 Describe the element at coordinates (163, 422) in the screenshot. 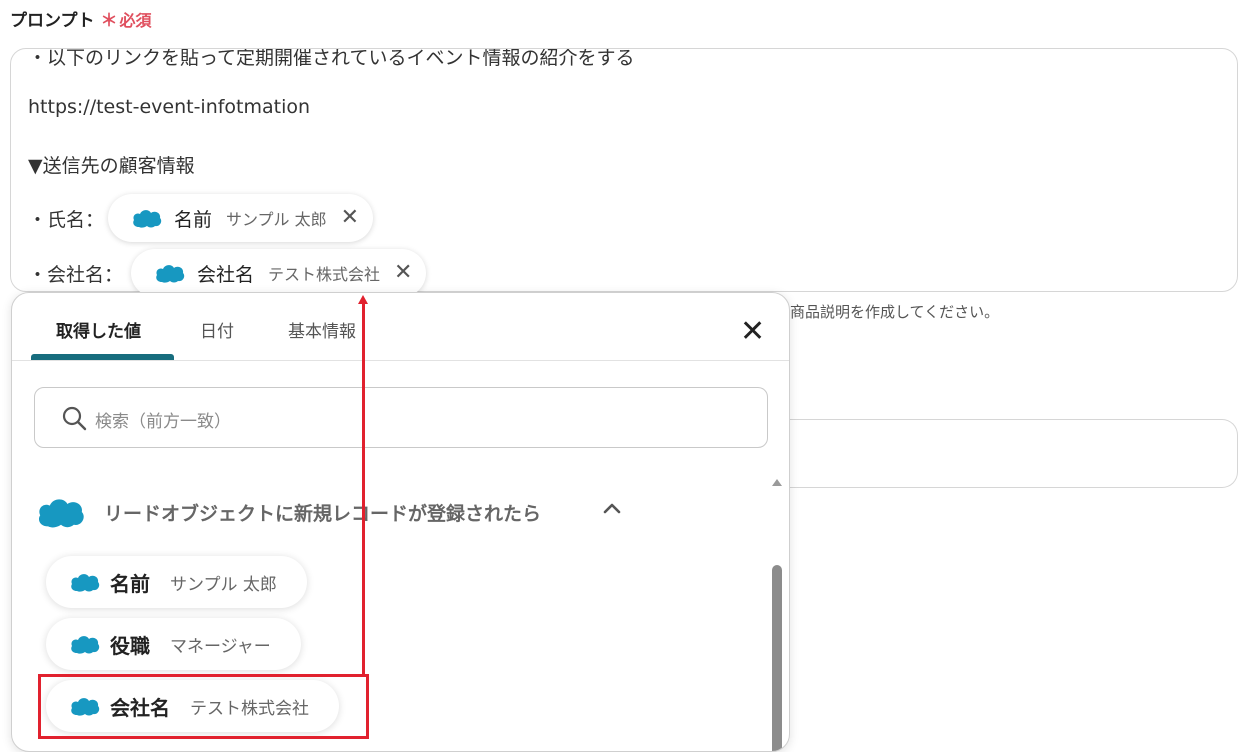

I see `search-placeholder: 検索（前方一致）` at that location.